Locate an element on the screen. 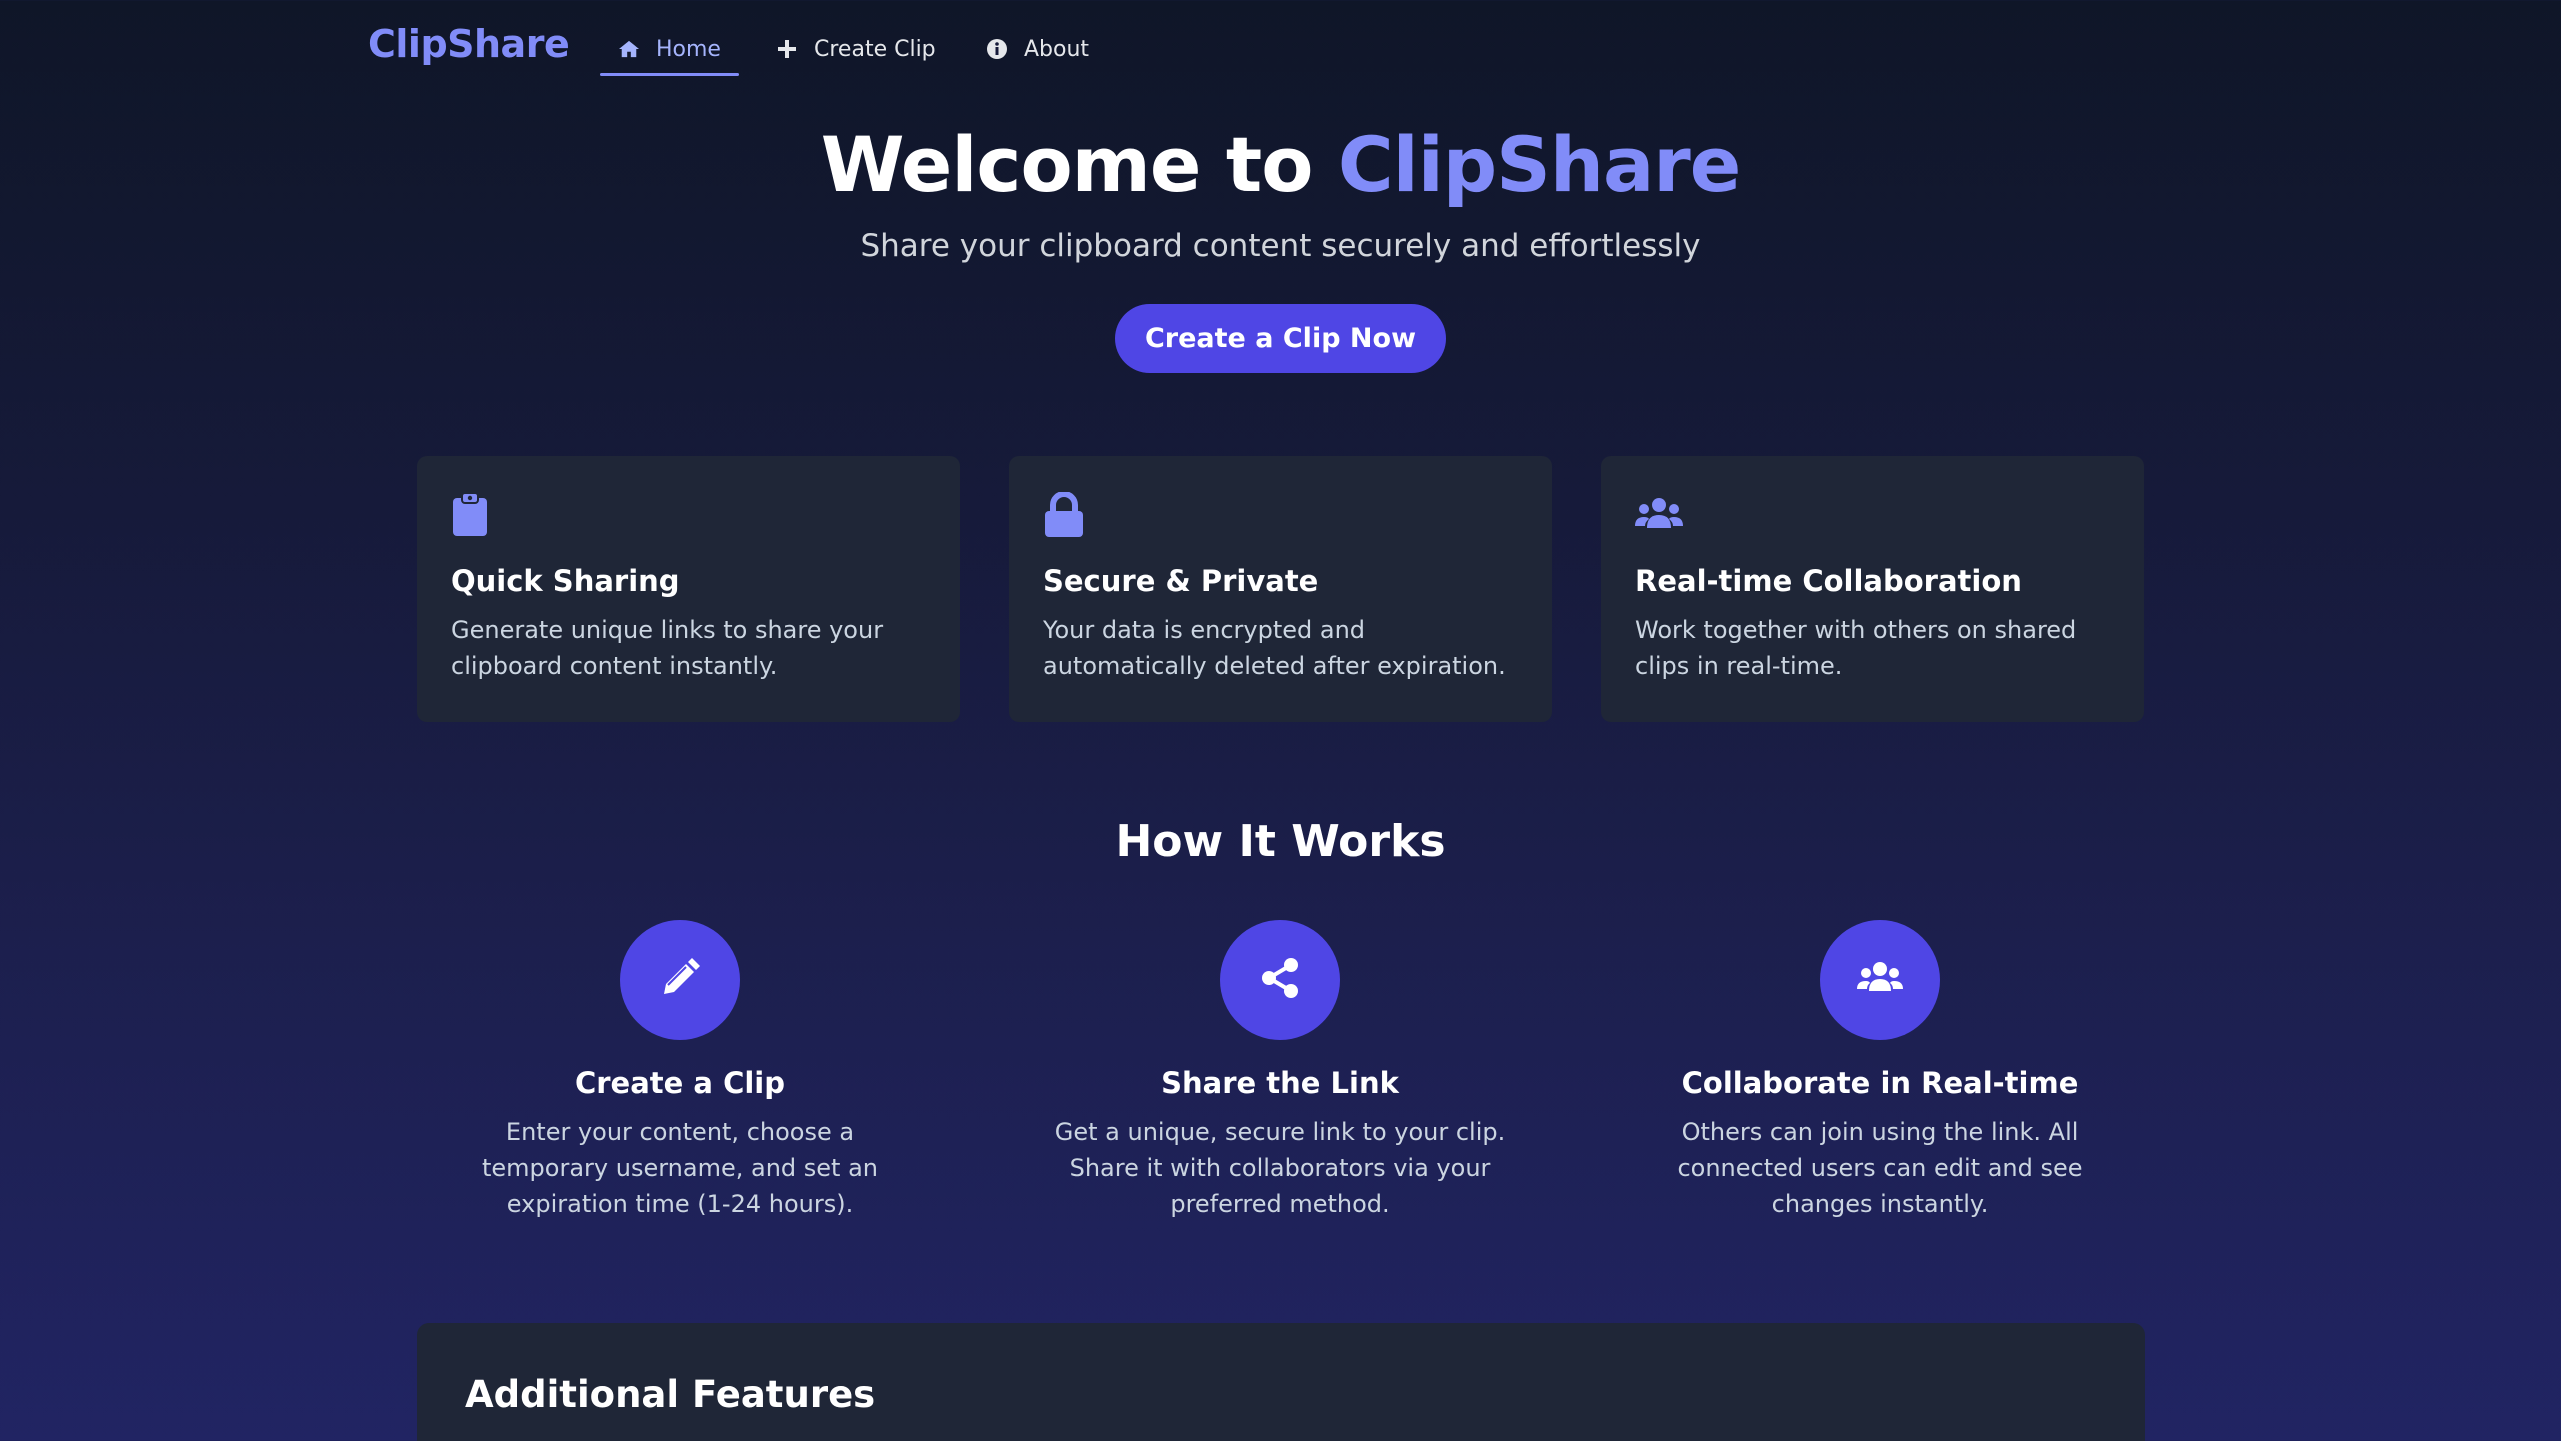 The width and height of the screenshot is (2561, 1441). feature-title: Quick Sharing is located at coordinates (565, 581).